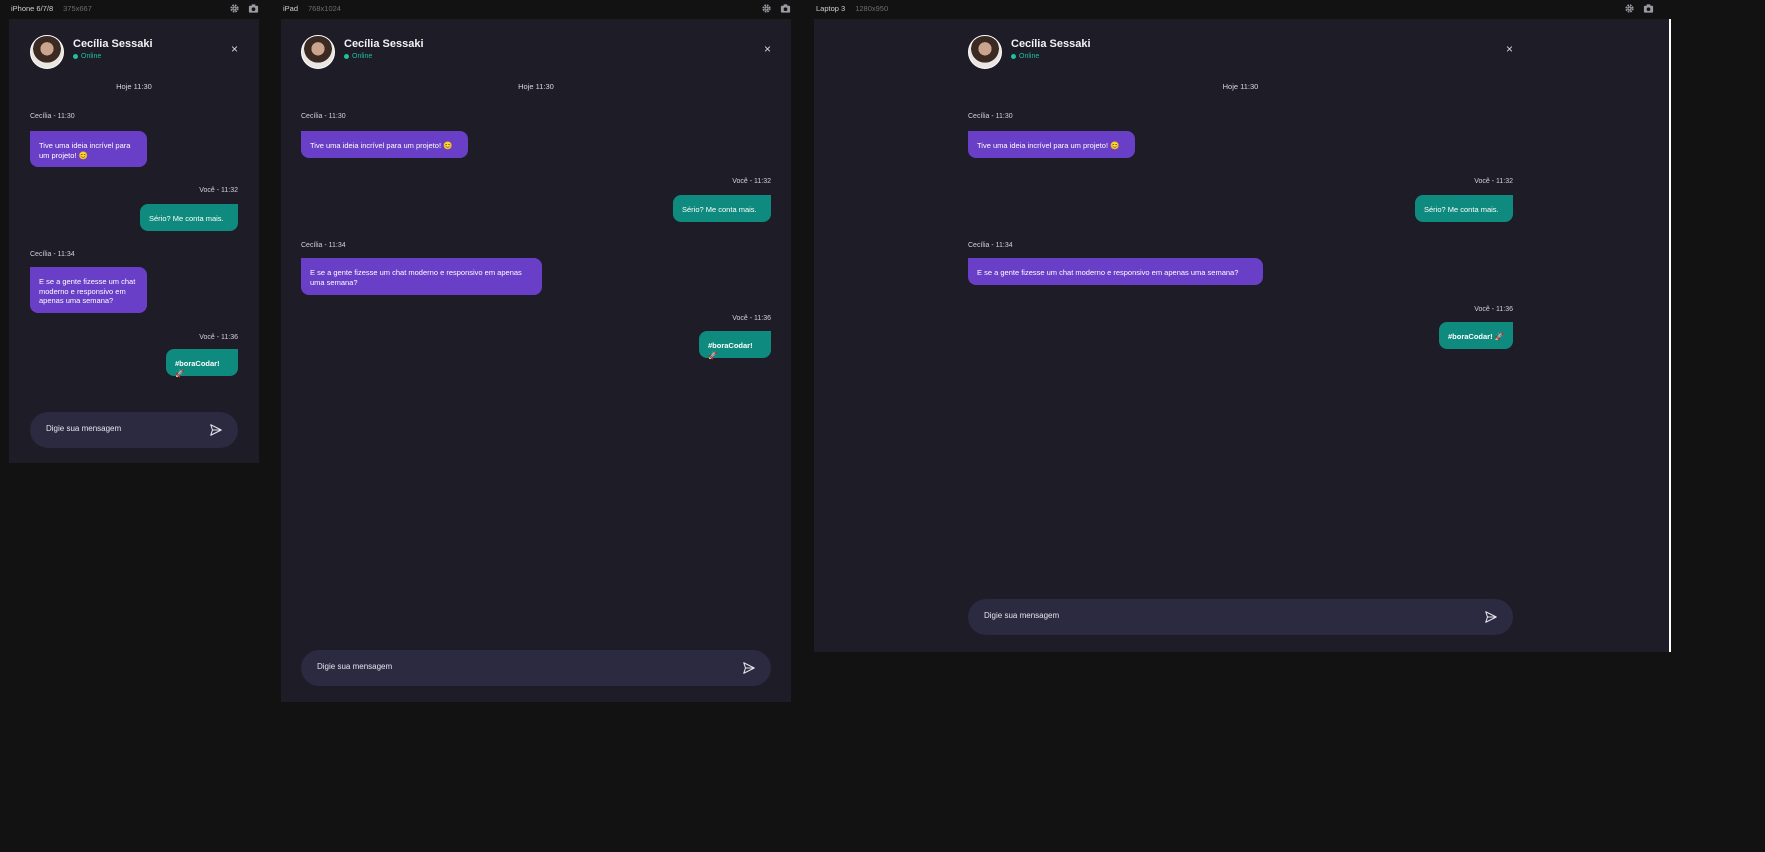 This screenshot has height=852, width=1765. Describe the element at coordinates (872, 8) in the screenshot. I see `device-size: 1280x950` at that location.